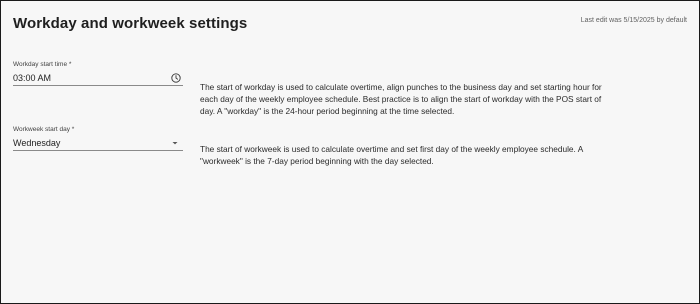 This screenshot has height=304, width=700. Describe the element at coordinates (37, 143) in the screenshot. I see `workweek-start-value: Wednesday` at that location.